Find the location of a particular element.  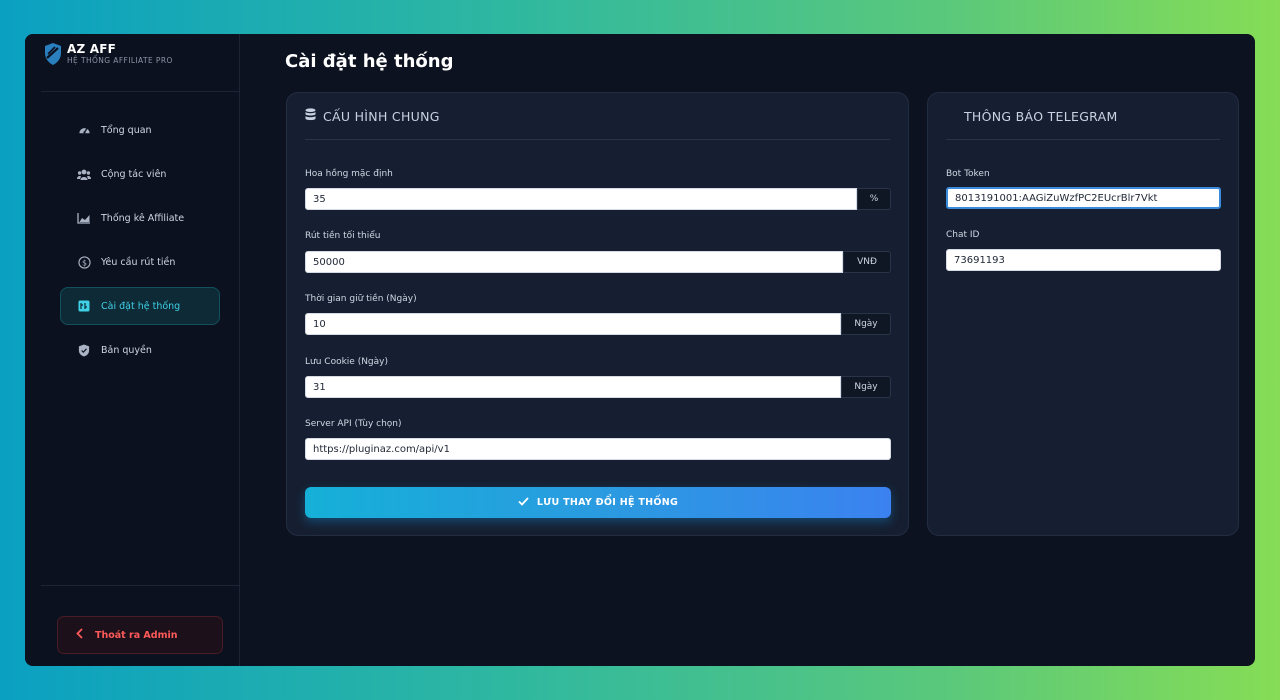

card-header: CẤU HÌNH CHUNG is located at coordinates (597, 116).